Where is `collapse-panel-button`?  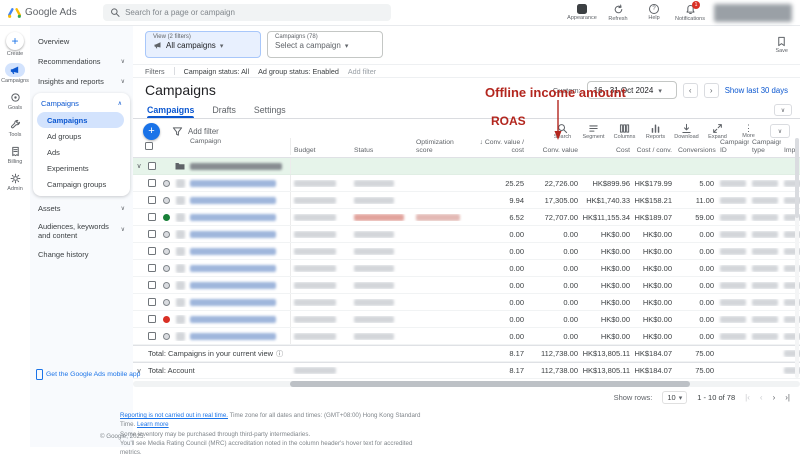 collapse-panel-button is located at coordinates (783, 110).